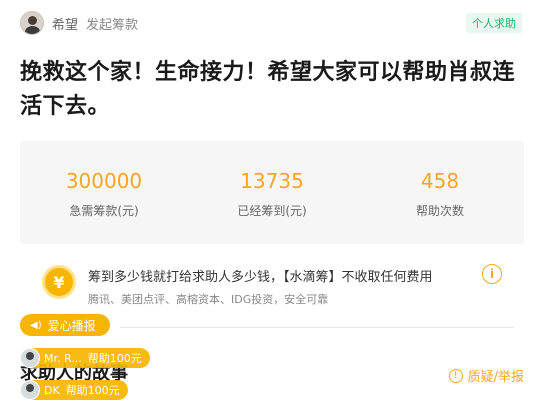 Image resolution: width=554 pixels, height=402 pixels. What do you see at coordinates (112, 25) in the screenshot?
I see `author-action: 发起筹款` at bounding box center [112, 25].